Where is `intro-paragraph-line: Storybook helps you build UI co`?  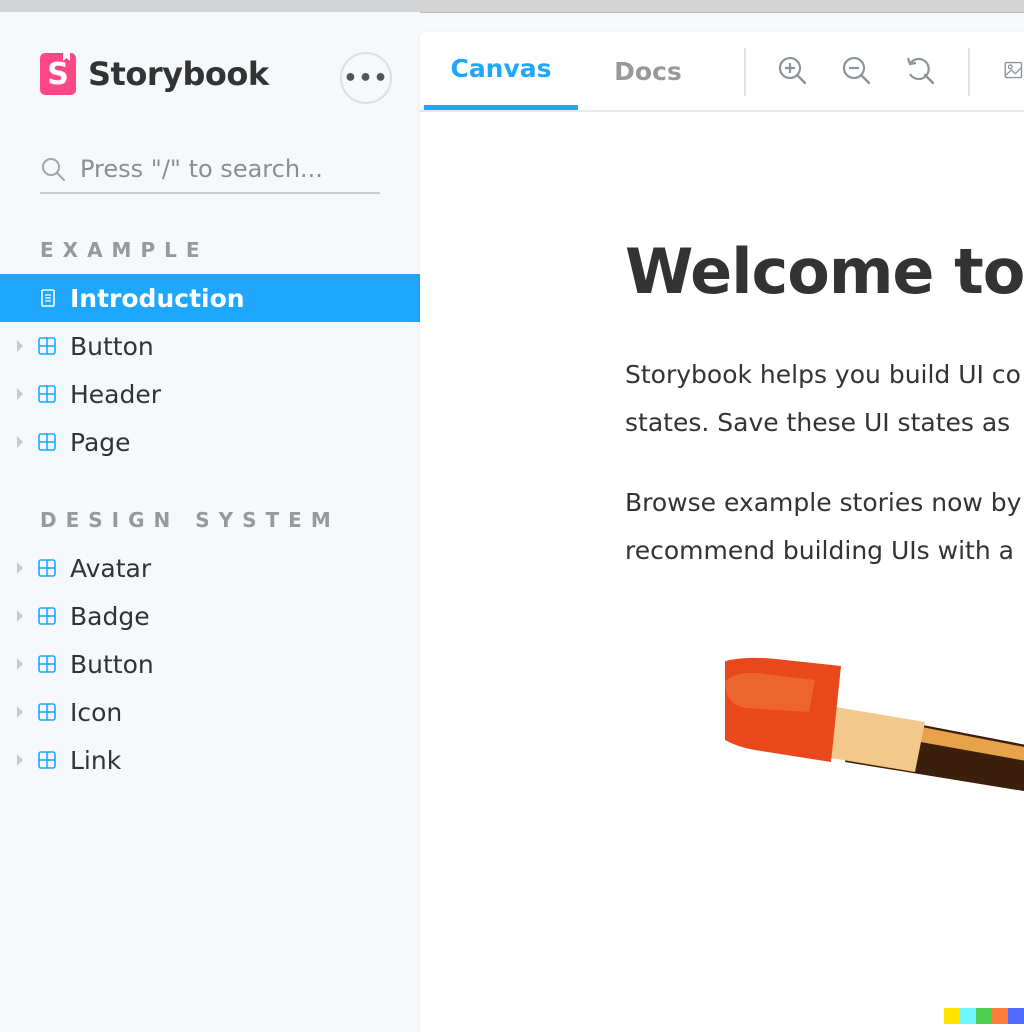 intro-paragraph-line: Storybook helps you build UI co is located at coordinates (823, 374).